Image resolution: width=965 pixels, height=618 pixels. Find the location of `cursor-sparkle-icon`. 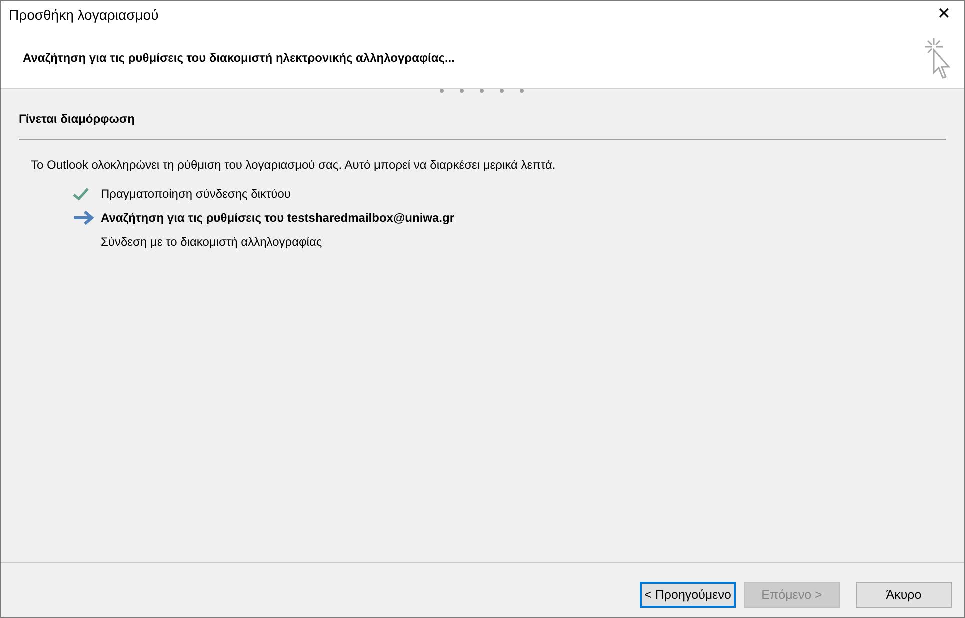

cursor-sparkle-icon is located at coordinates (937, 59).